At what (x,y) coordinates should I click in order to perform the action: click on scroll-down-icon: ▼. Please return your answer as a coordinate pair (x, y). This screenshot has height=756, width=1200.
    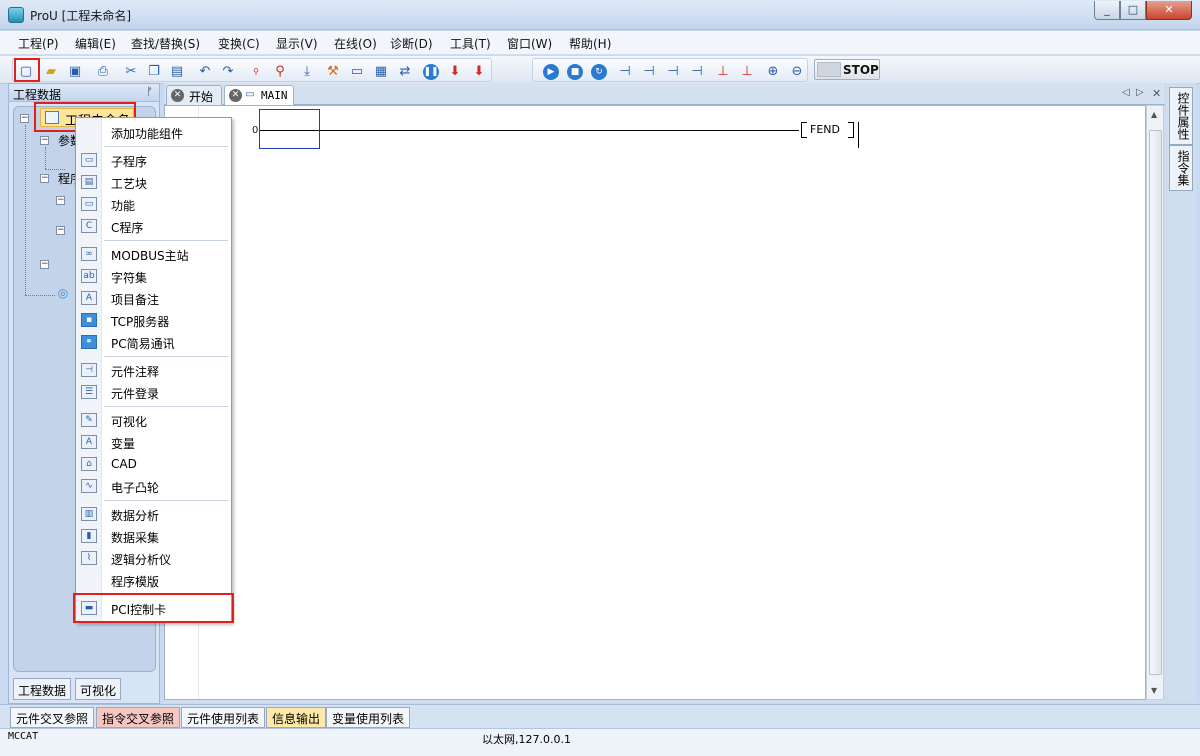
    Looking at the image, I should click on (1154, 690).